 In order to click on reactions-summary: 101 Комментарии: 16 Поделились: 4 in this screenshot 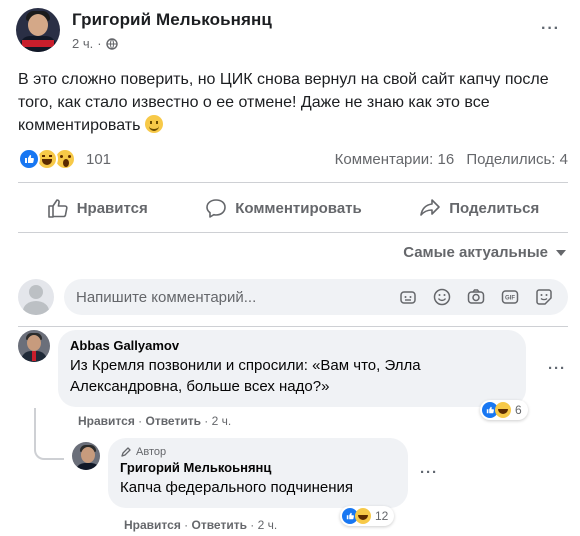, I will do `click(293, 159)`.